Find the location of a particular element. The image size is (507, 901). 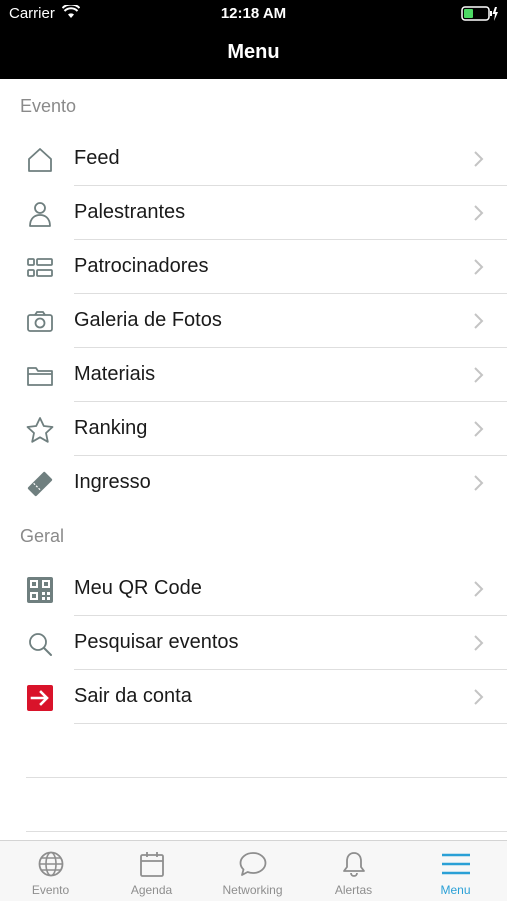

menu-item-label: Meu QR Code is located at coordinates (138, 588).